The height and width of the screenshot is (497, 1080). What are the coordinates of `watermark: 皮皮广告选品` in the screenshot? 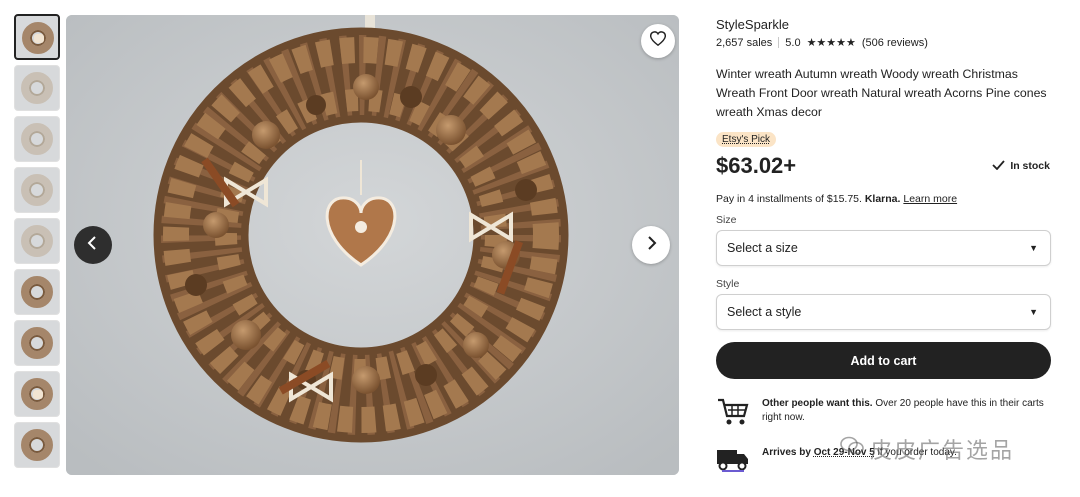 It's located at (927, 449).